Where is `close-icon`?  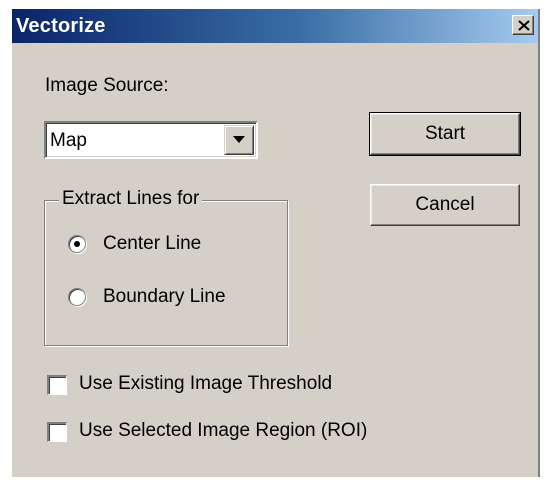 close-icon is located at coordinates (524, 25).